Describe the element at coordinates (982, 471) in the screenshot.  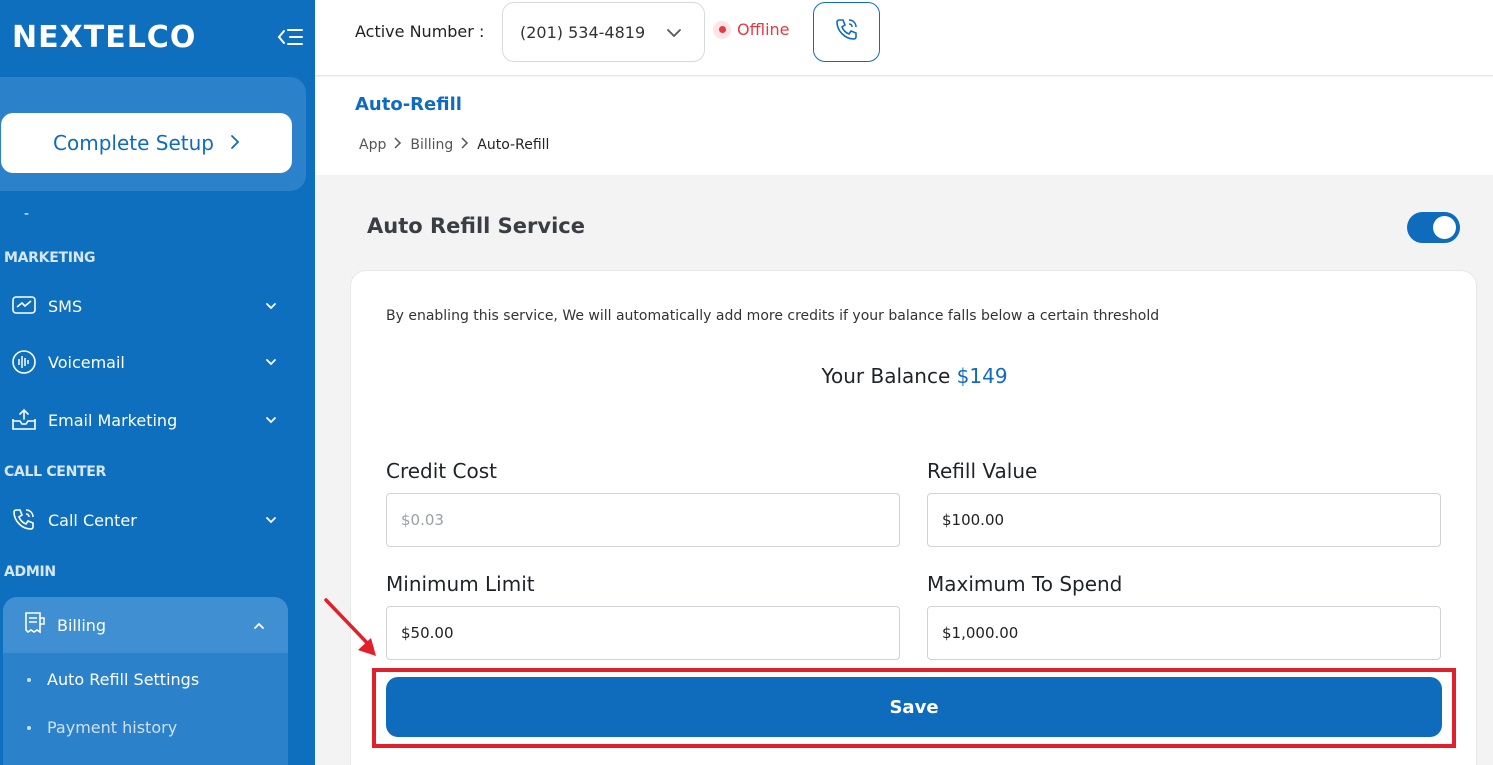
I see `refill-value-label: Refill Value` at that location.